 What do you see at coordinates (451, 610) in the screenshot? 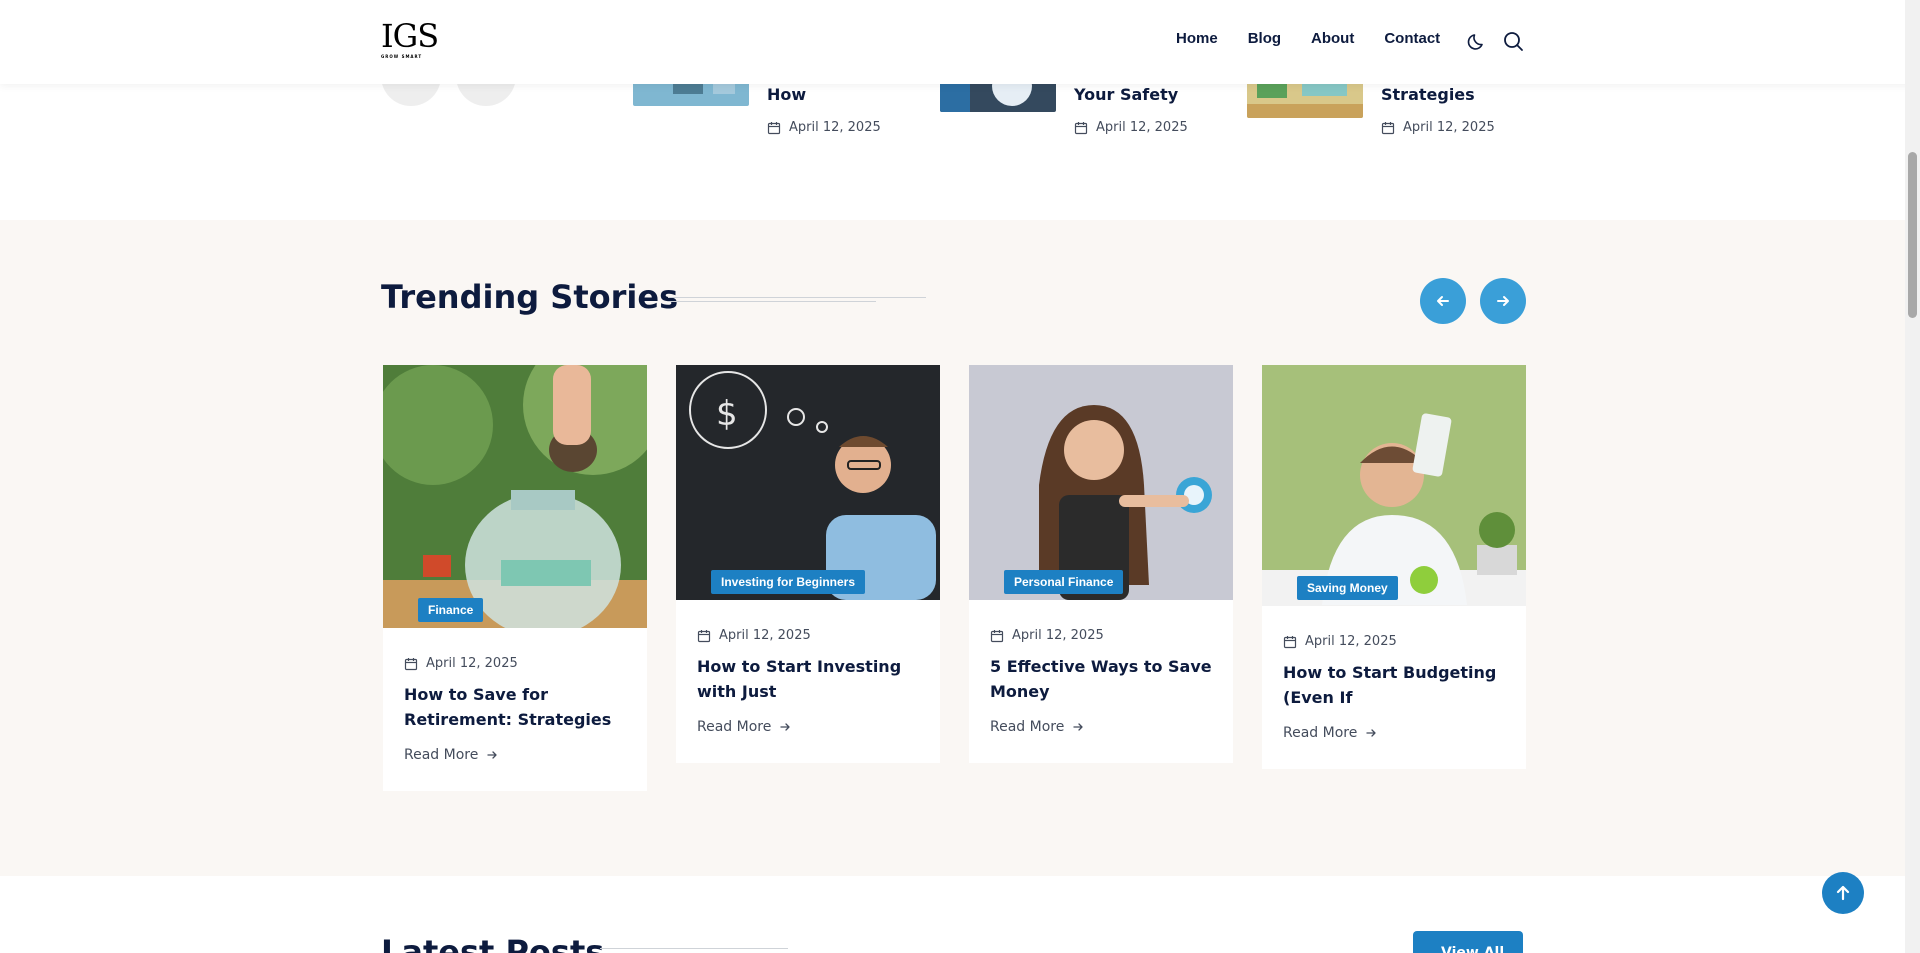
I see `category-badge: Finance` at bounding box center [451, 610].